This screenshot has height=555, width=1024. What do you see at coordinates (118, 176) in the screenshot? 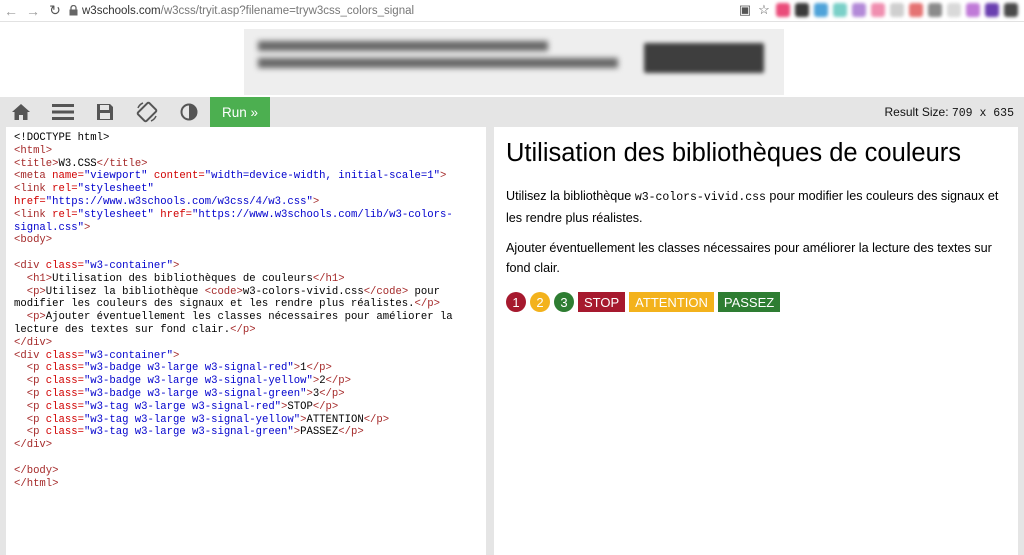
I see `code-token: "viewport"` at bounding box center [118, 176].